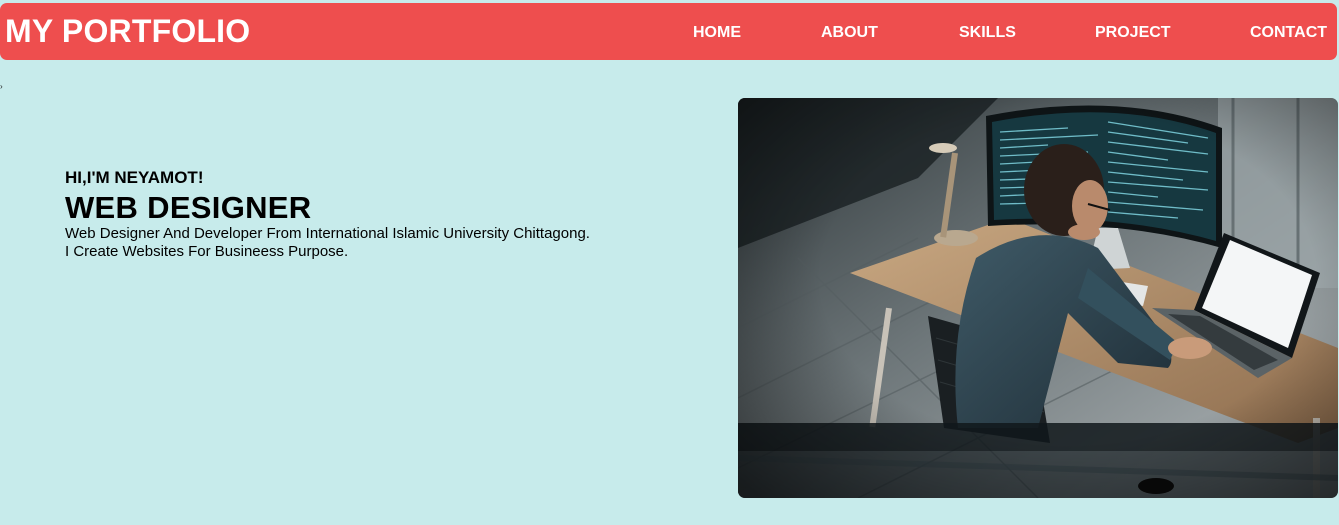 This screenshot has width=1339, height=525. Describe the element at coordinates (1288, 33) in the screenshot. I see `nav-link-contact: CONTACT` at that location.